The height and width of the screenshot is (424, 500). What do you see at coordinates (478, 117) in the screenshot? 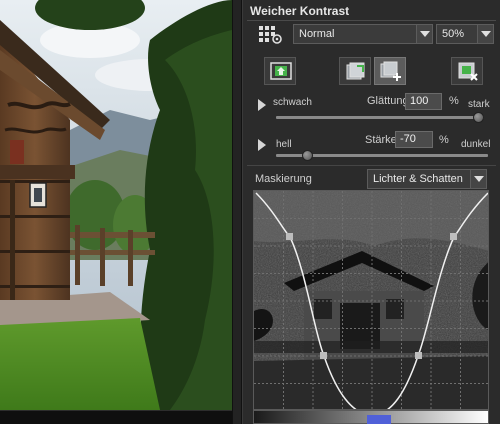
I see `smoothing-slider-knob` at bounding box center [478, 117].